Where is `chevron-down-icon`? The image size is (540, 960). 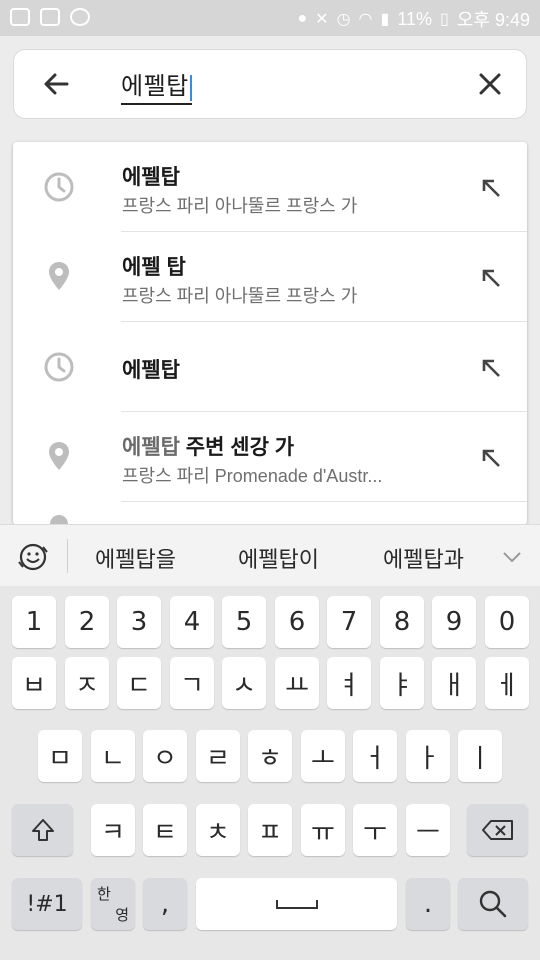 chevron-down-icon is located at coordinates (512, 557).